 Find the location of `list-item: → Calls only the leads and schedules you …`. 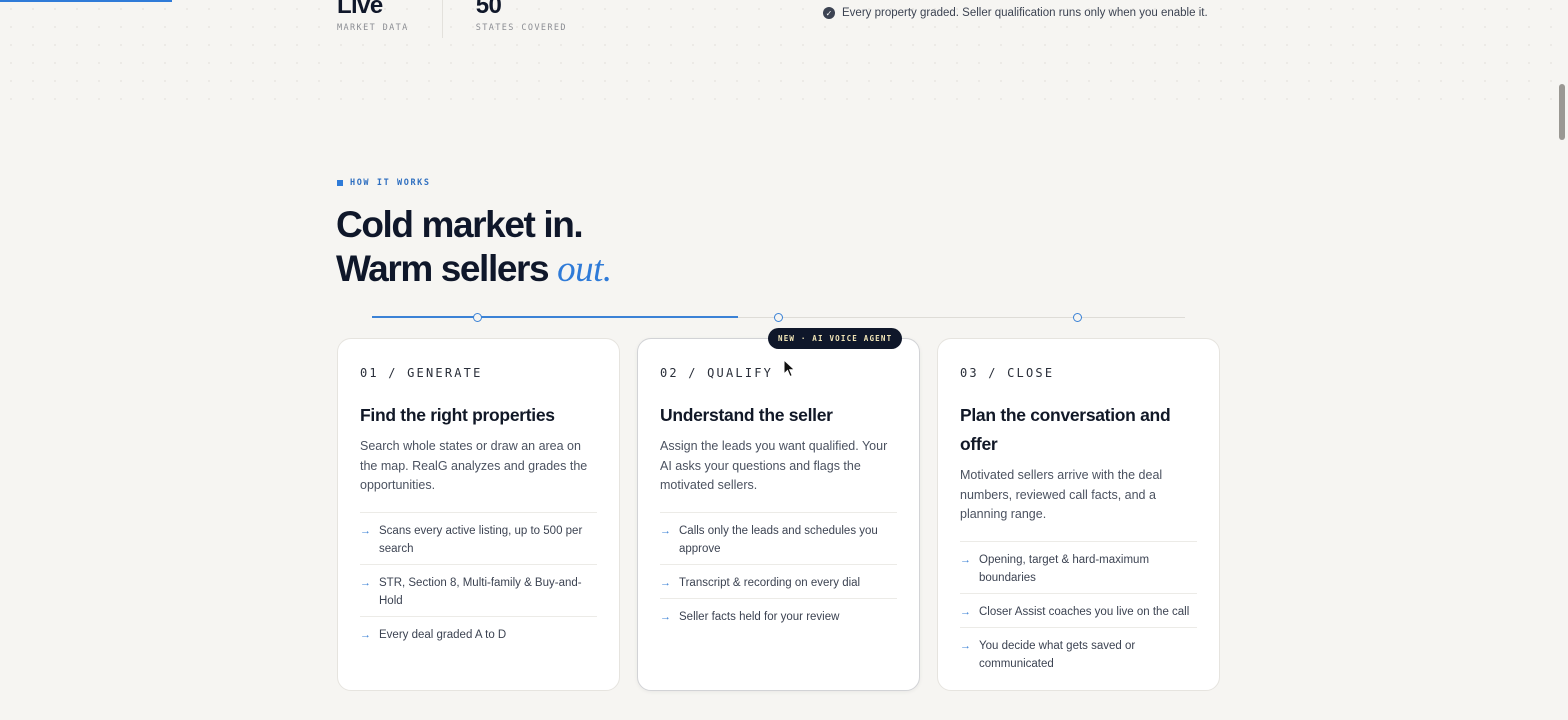

list-item: → Calls only the leads and schedules you … is located at coordinates (778, 539).